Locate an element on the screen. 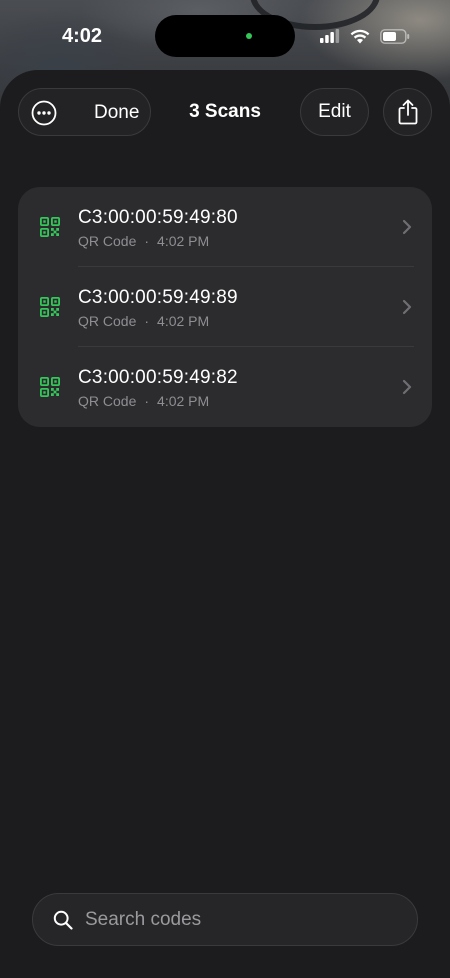 This screenshot has height=978, width=450. battery-icon is located at coordinates (395, 36).